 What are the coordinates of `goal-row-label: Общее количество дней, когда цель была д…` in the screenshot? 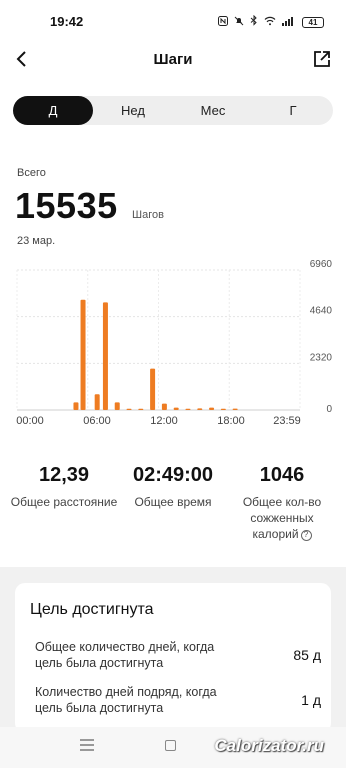 It's located at (150, 655).